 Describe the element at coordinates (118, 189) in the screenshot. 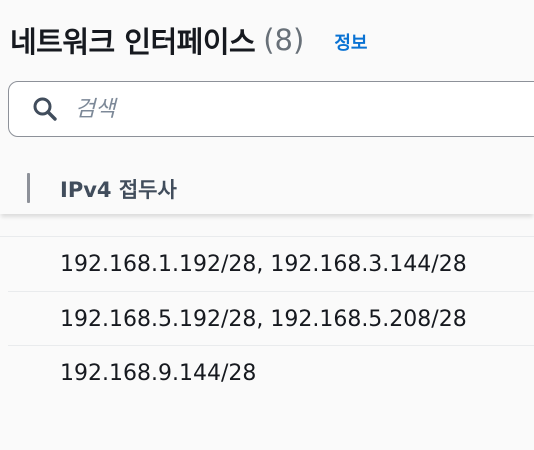

I see `column-header-ipv4-prefix: IPv4 접두사` at that location.